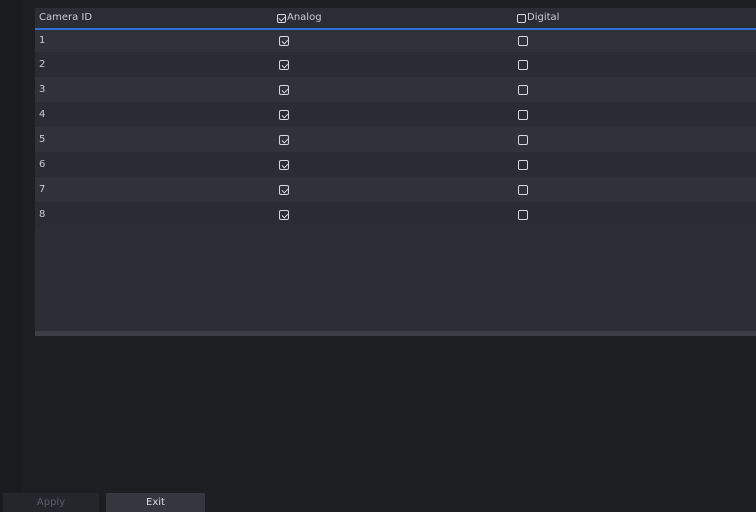  Describe the element at coordinates (543, 17) in the screenshot. I see `header-digital-label: Digital` at that location.